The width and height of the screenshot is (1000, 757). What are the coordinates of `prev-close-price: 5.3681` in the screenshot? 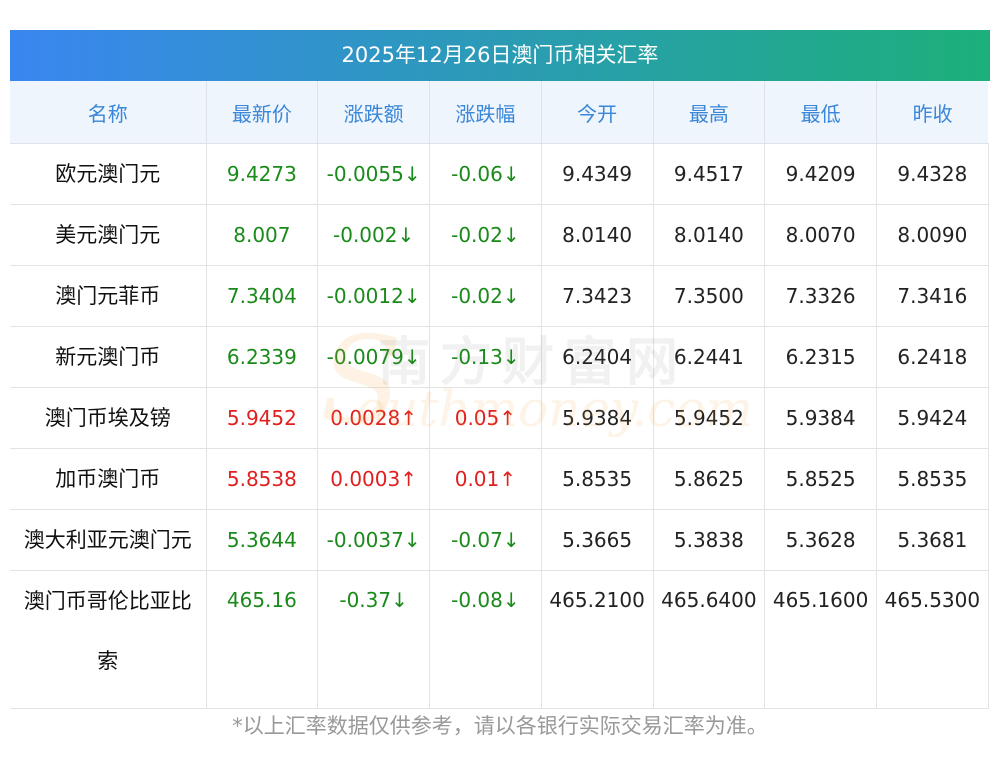 It's located at (932, 540).